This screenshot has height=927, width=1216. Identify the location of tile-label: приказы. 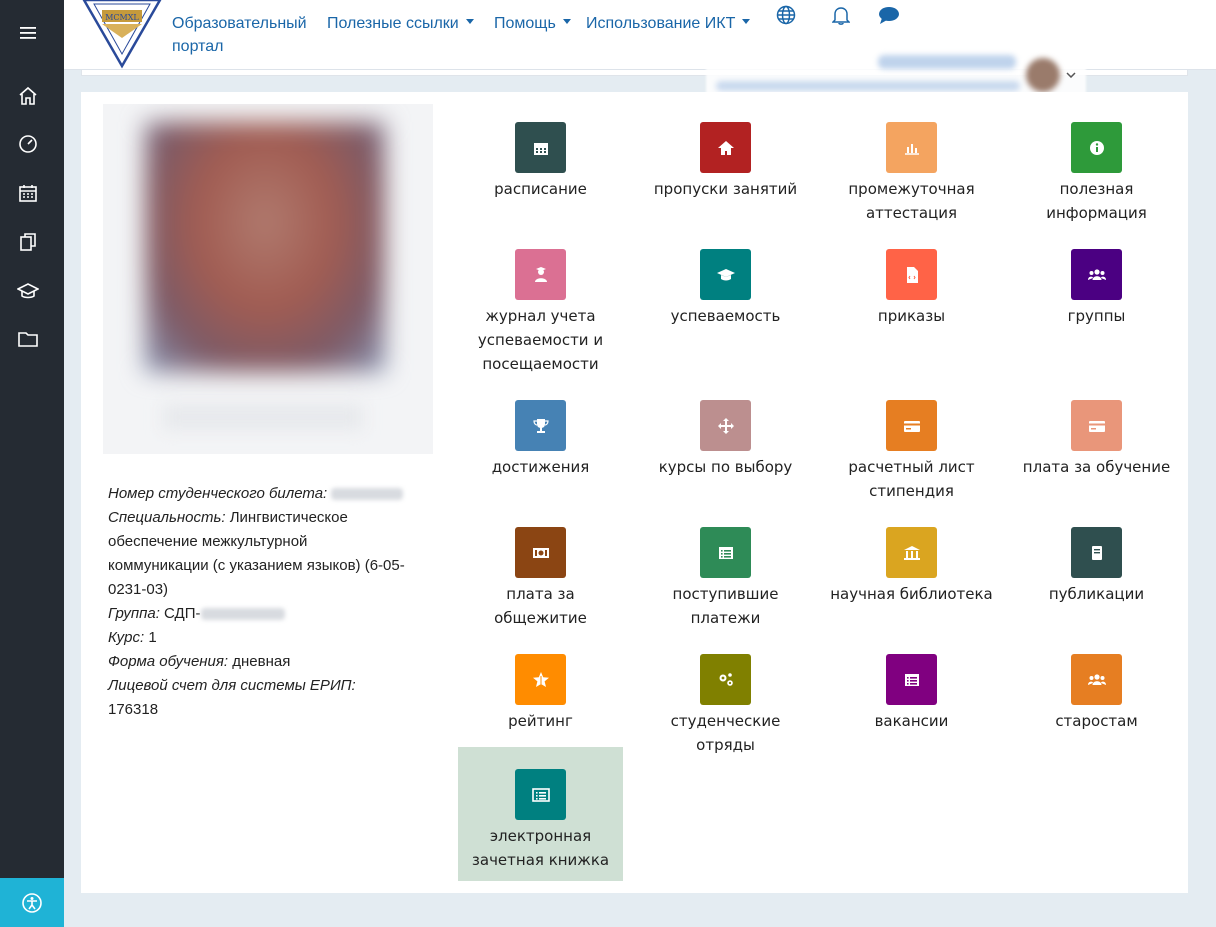
(911, 316).